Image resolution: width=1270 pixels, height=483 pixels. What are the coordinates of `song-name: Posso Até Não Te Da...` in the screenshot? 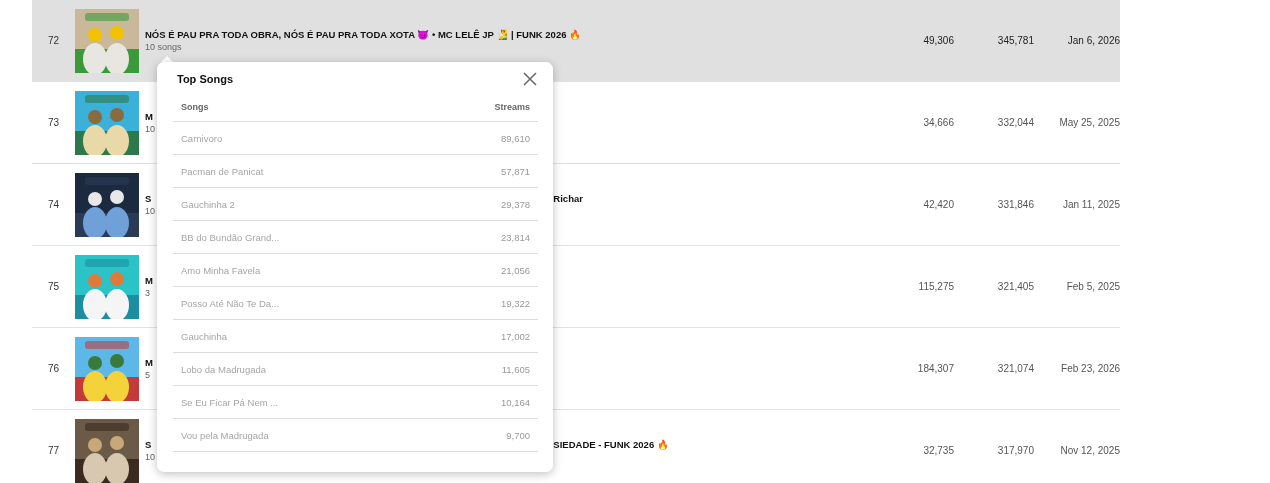 It's located at (230, 303).